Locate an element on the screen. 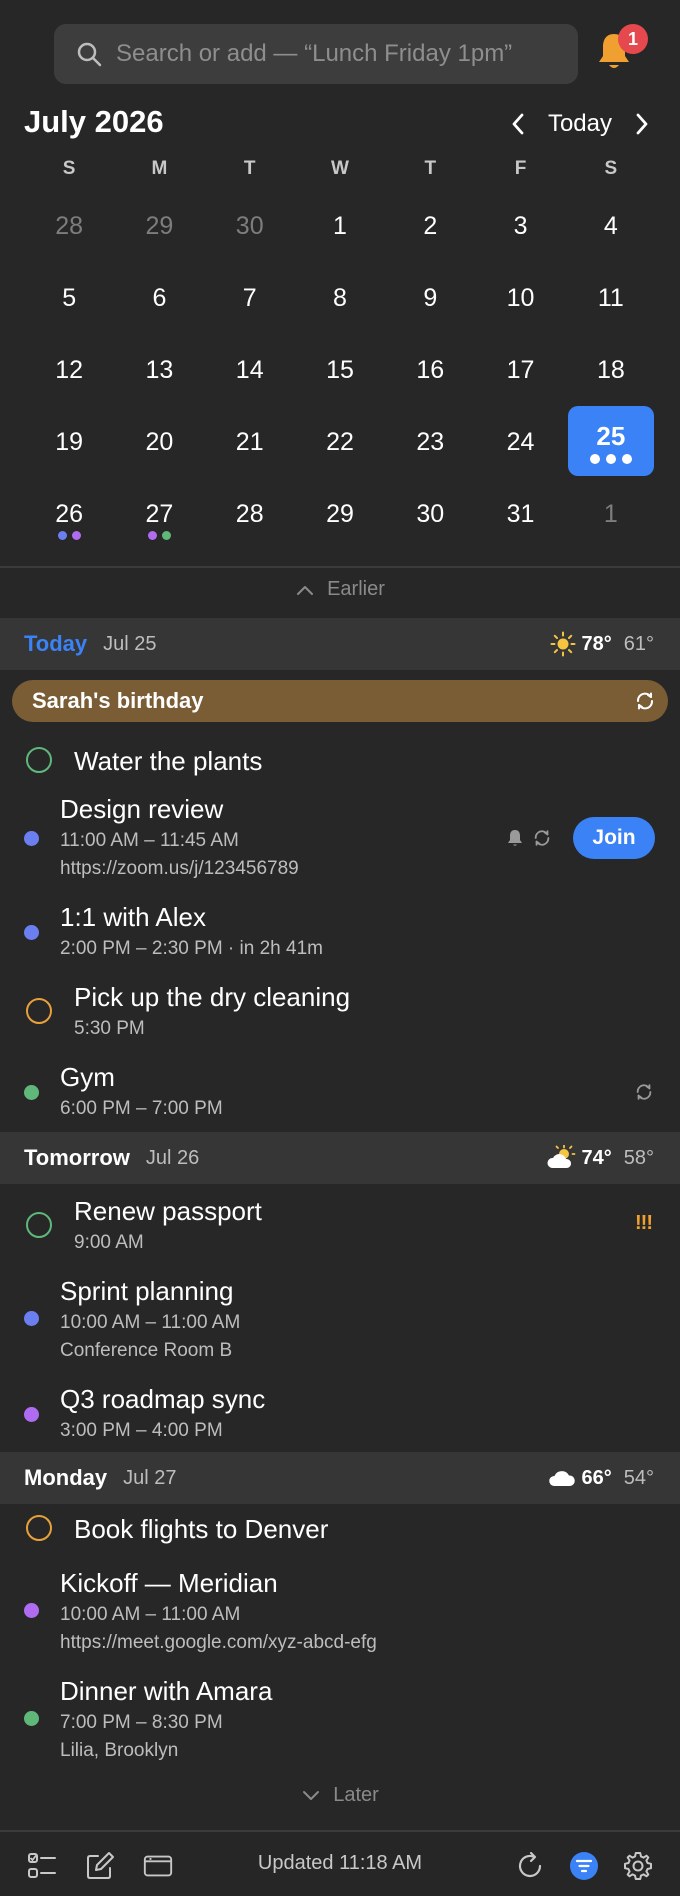 The height and width of the screenshot is (1896, 680). task-item: Pick up the dry cleaning 5:30 PM is located at coordinates (340, 1012).